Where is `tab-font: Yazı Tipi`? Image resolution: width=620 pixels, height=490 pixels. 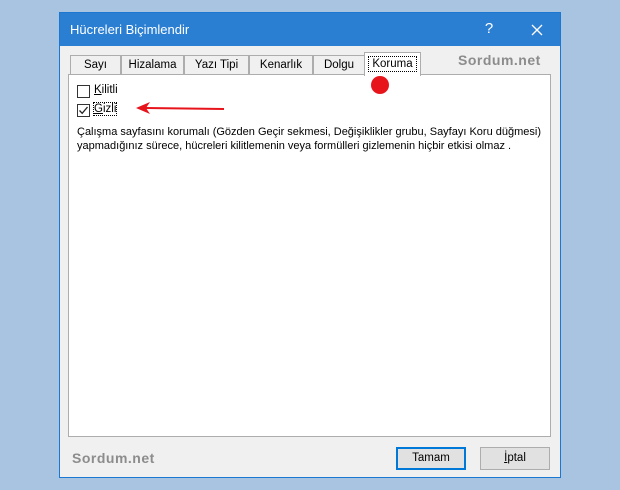
tab-font: Yazı Tipi is located at coordinates (216, 64).